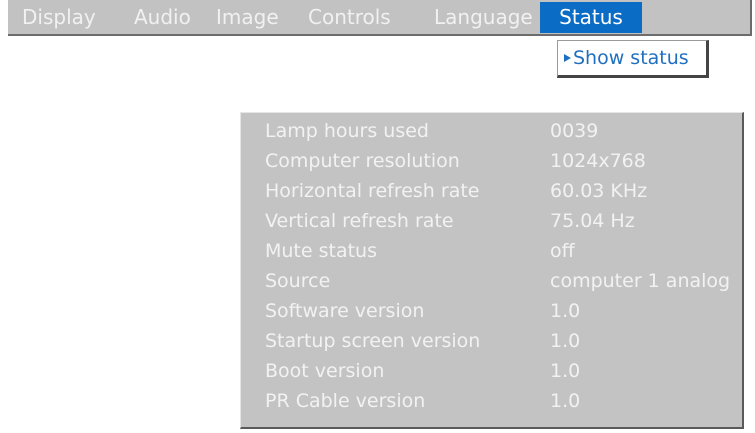  Describe the element at coordinates (491, 341) in the screenshot. I see `status-row: Startup screen version 1.0` at that location.